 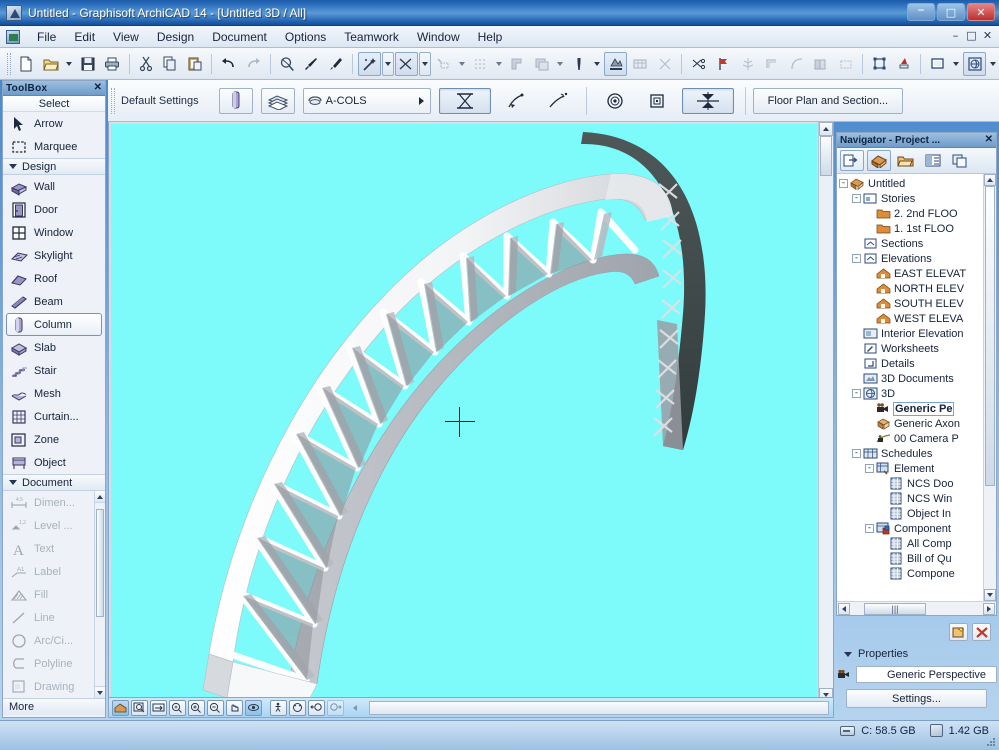 What do you see at coordinates (821, 64) in the screenshot?
I see `multiply-icon` at bounding box center [821, 64].